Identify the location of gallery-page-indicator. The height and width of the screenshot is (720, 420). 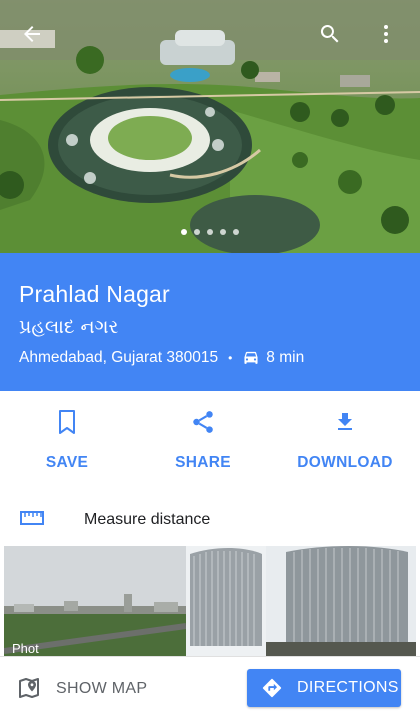
(210, 232).